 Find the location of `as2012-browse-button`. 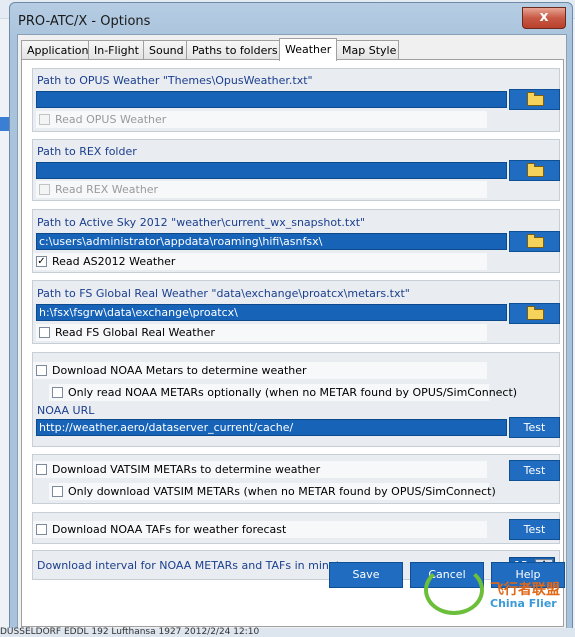

as2012-browse-button is located at coordinates (534, 241).